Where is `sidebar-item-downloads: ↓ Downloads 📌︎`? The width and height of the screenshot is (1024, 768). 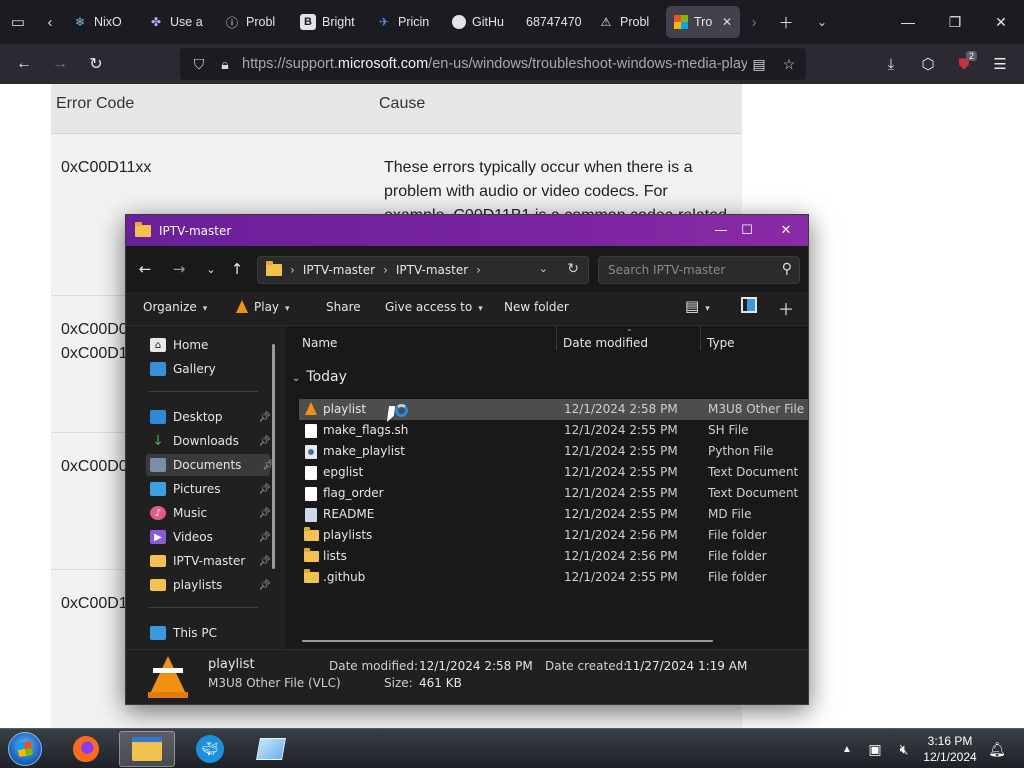 sidebar-item-downloads: ↓ Downloads 📌︎ is located at coordinates (210, 441).